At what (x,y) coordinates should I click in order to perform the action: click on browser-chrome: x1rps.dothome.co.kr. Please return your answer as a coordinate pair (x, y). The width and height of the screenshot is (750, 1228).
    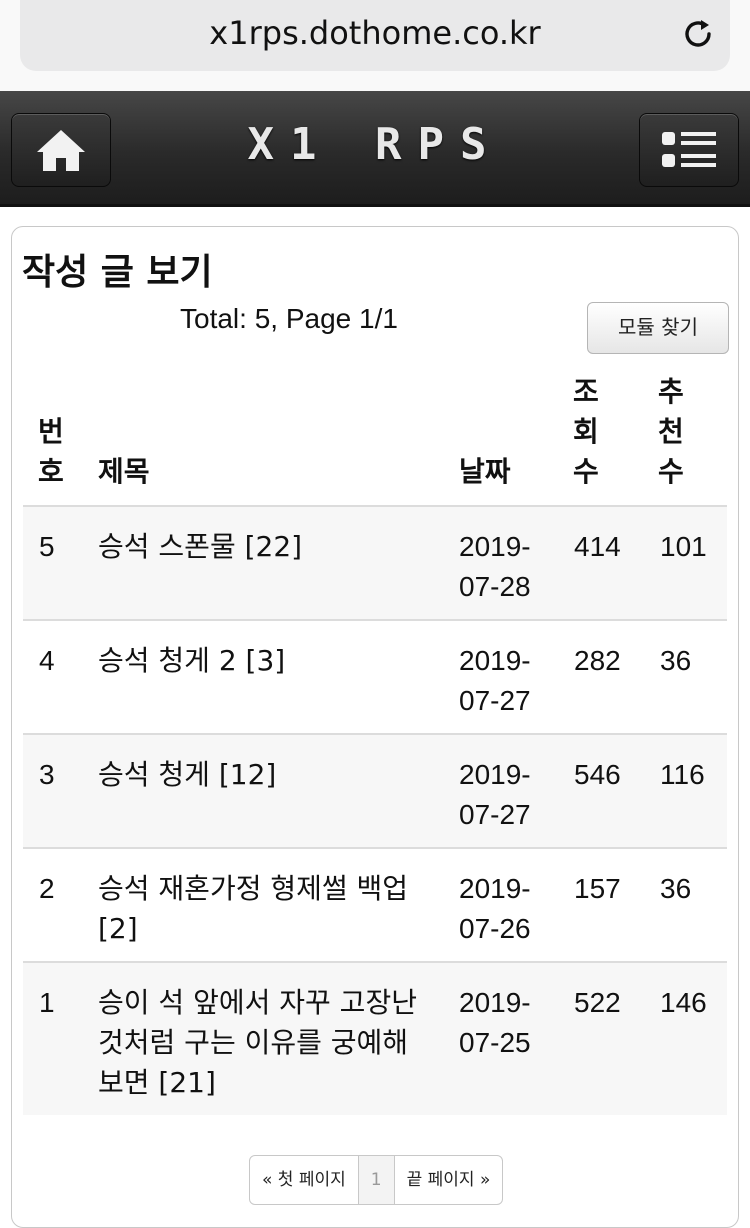
    Looking at the image, I should click on (375, 45).